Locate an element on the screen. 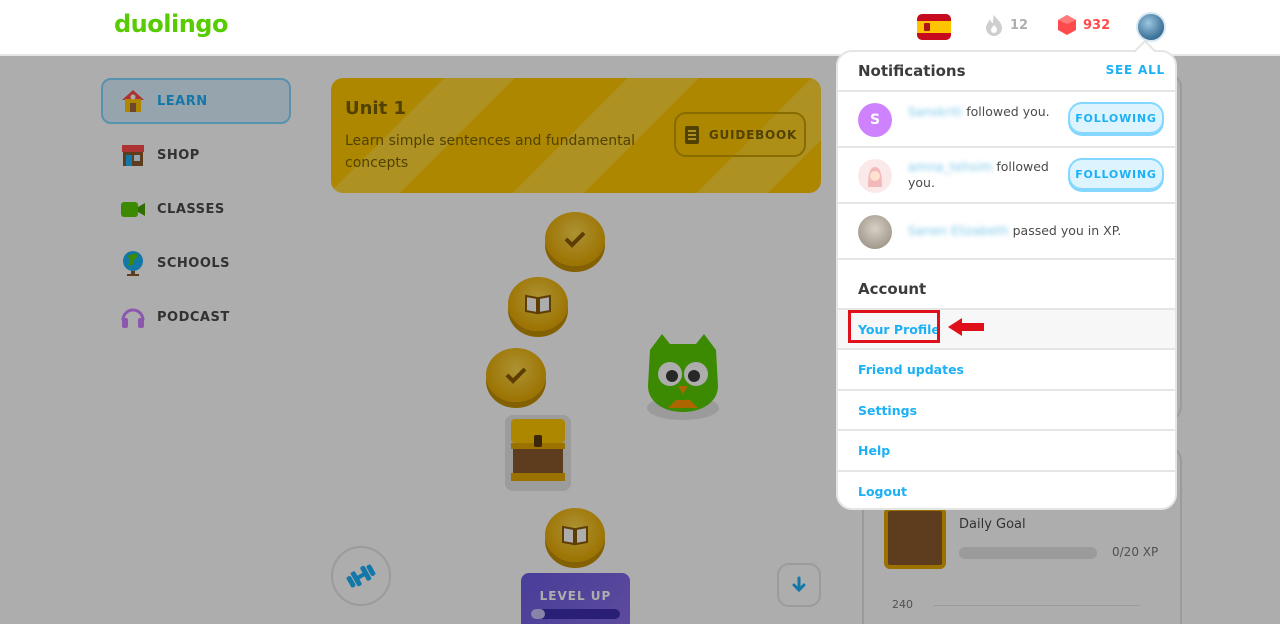  gems-count: 932 is located at coordinates (1097, 25).